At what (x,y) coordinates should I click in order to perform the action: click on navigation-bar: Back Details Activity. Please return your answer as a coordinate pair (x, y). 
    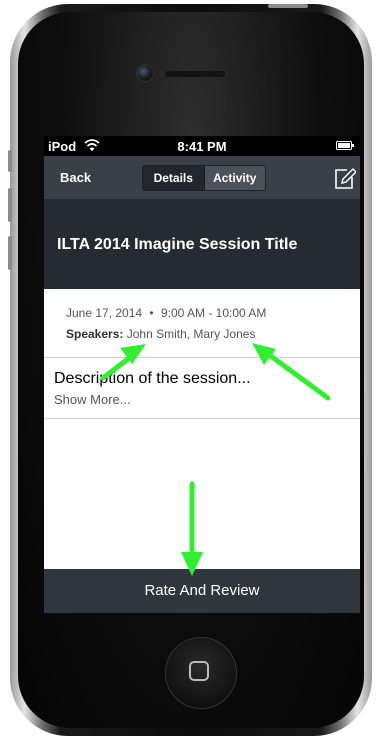
    Looking at the image, I should click on (202, 177).